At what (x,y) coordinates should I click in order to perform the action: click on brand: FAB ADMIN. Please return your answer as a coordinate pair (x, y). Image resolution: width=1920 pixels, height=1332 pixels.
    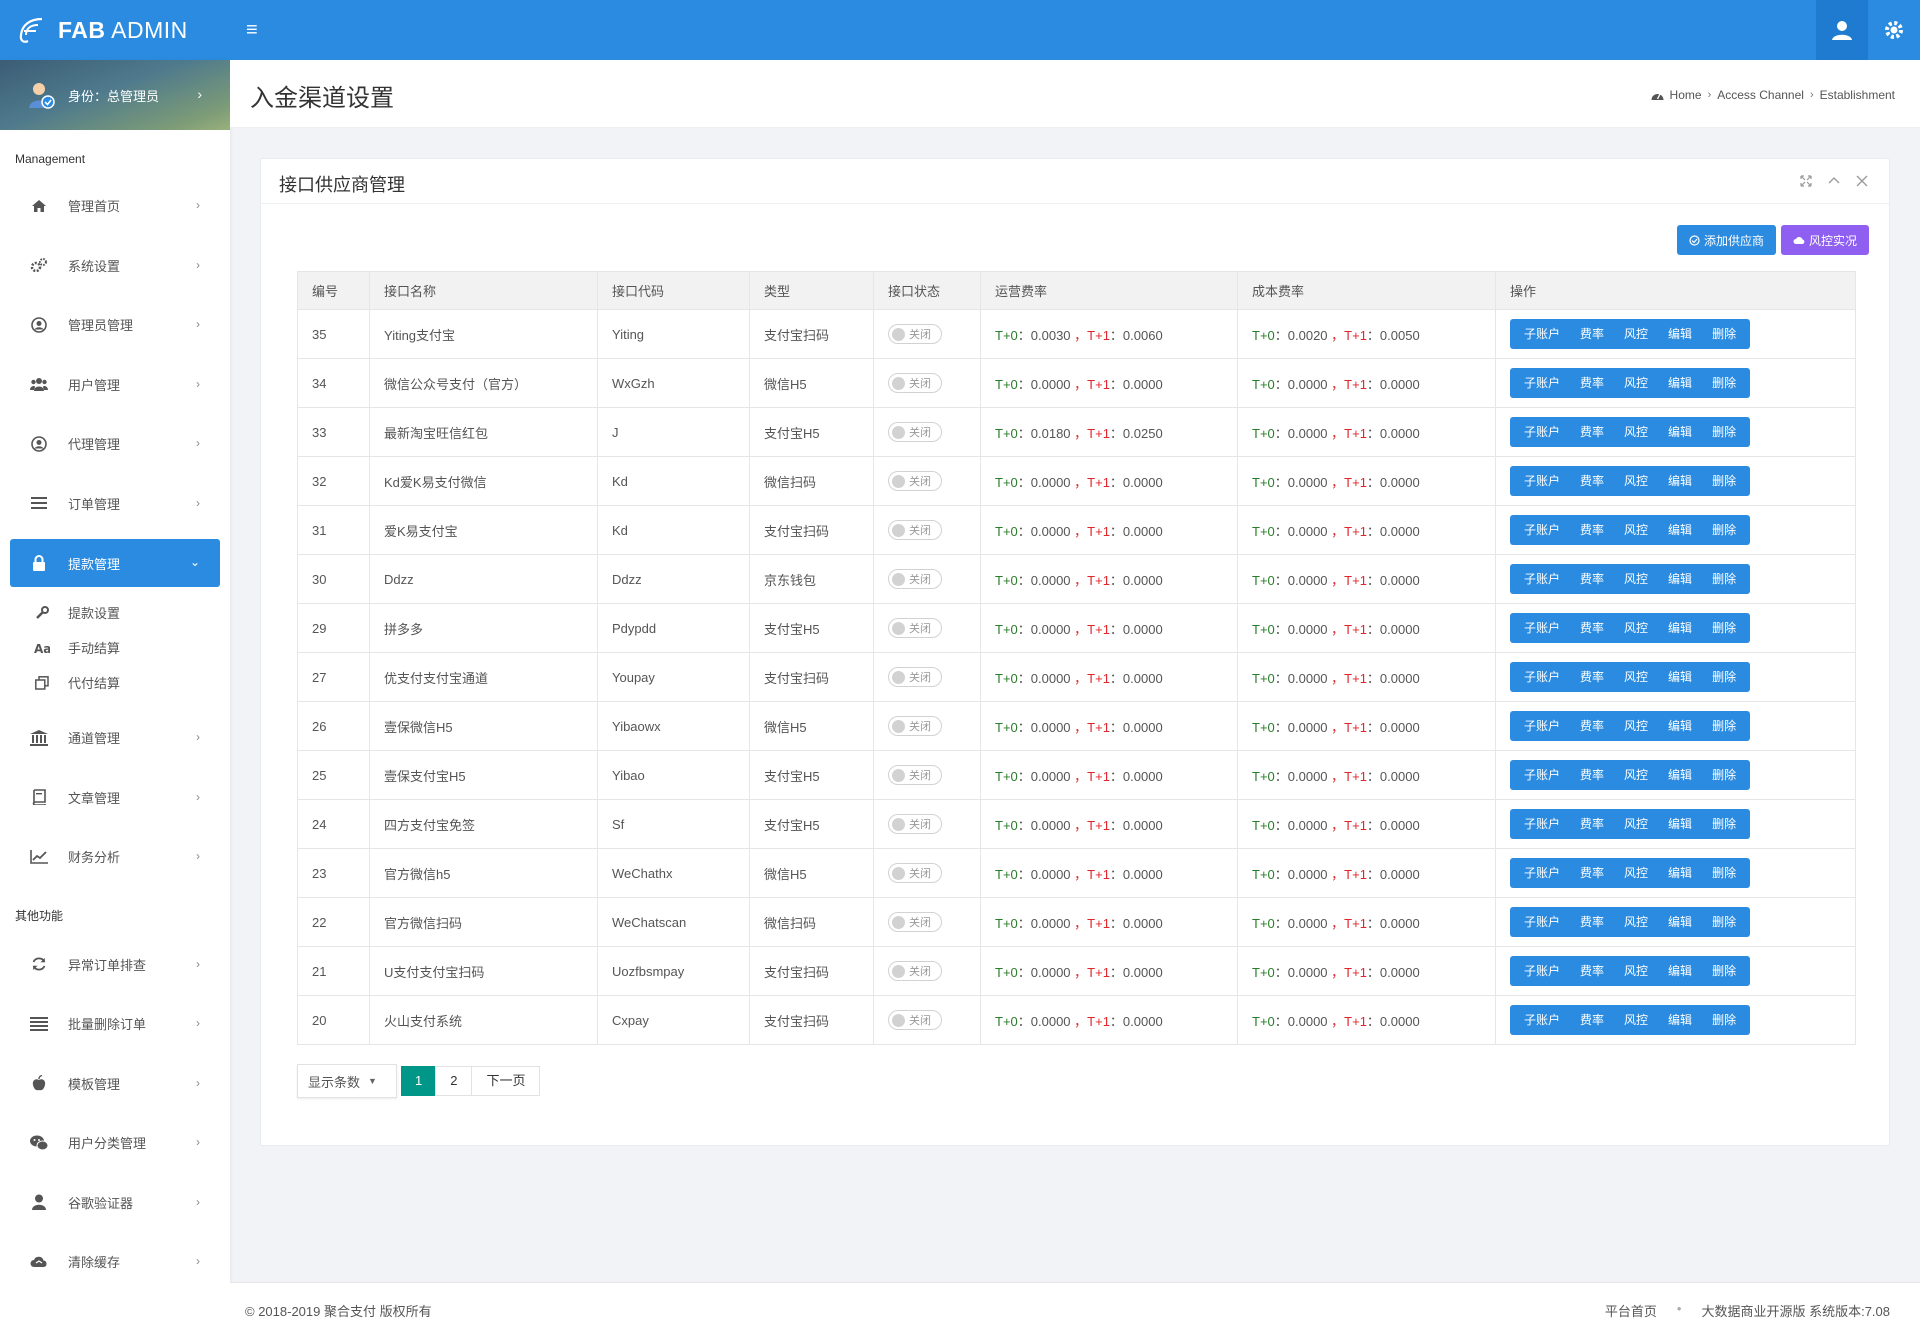
    Looking at the image, I should click on (115, 30).